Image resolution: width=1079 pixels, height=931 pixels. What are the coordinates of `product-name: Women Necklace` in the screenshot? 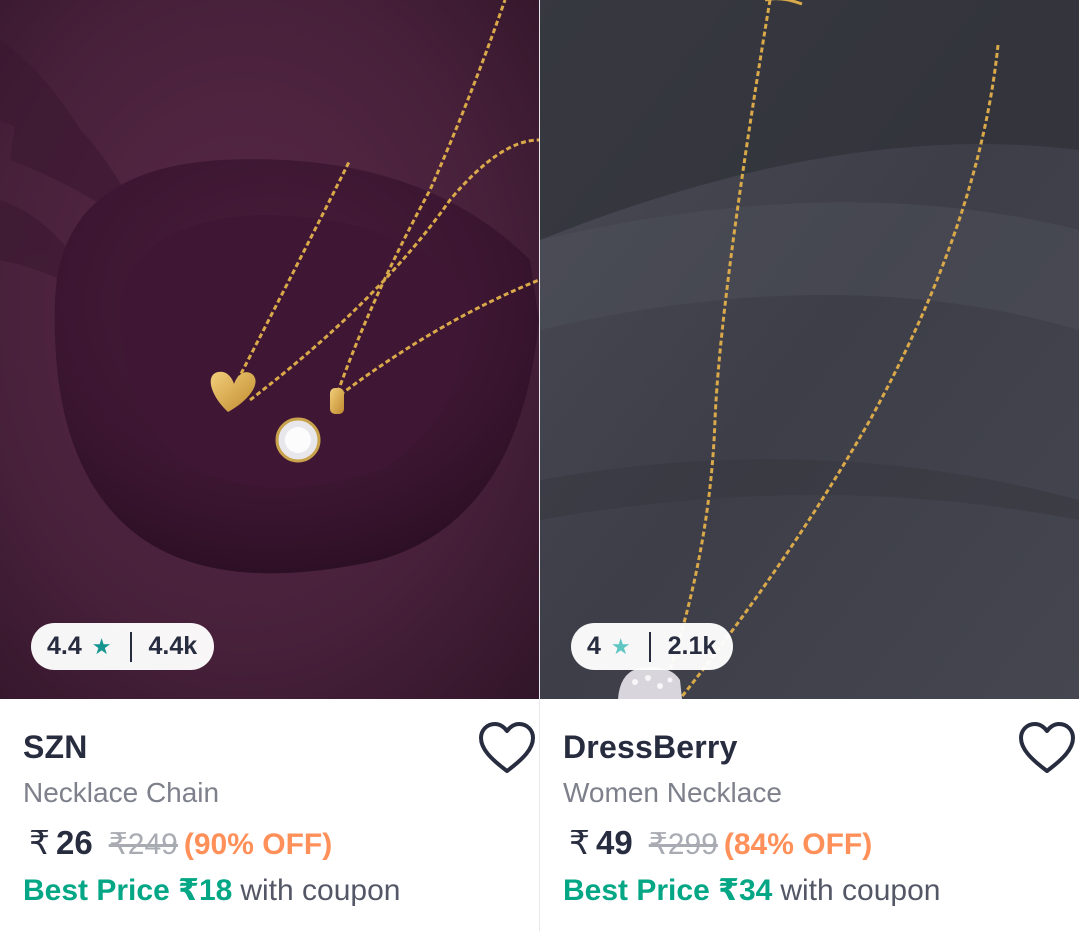 It's located at (672, 792).